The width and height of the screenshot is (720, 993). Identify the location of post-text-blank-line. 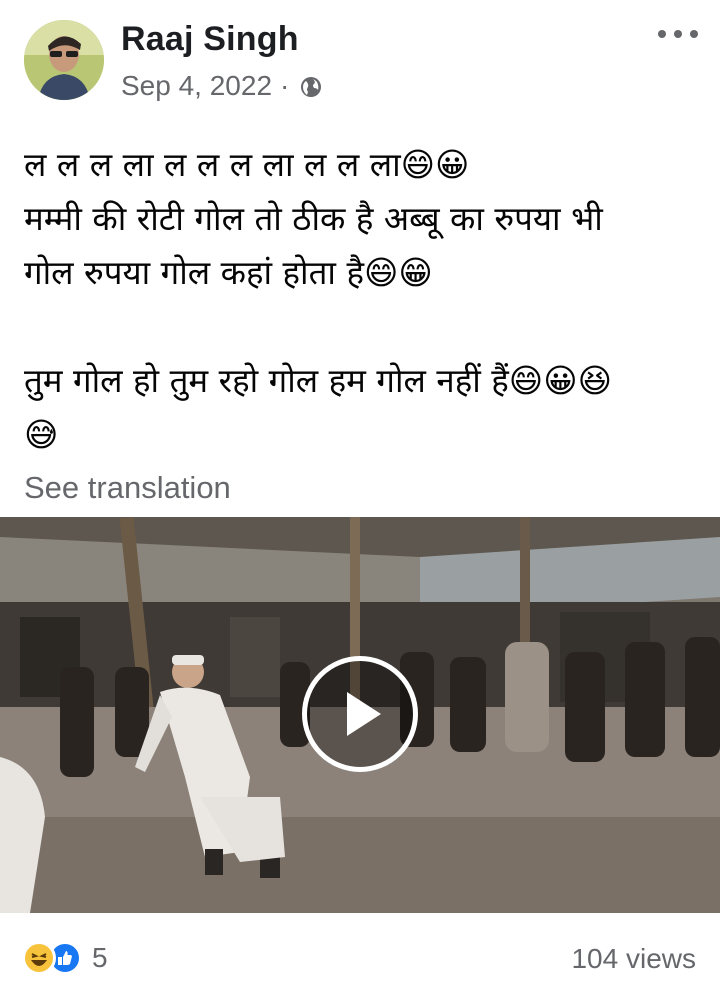
(364, 327).